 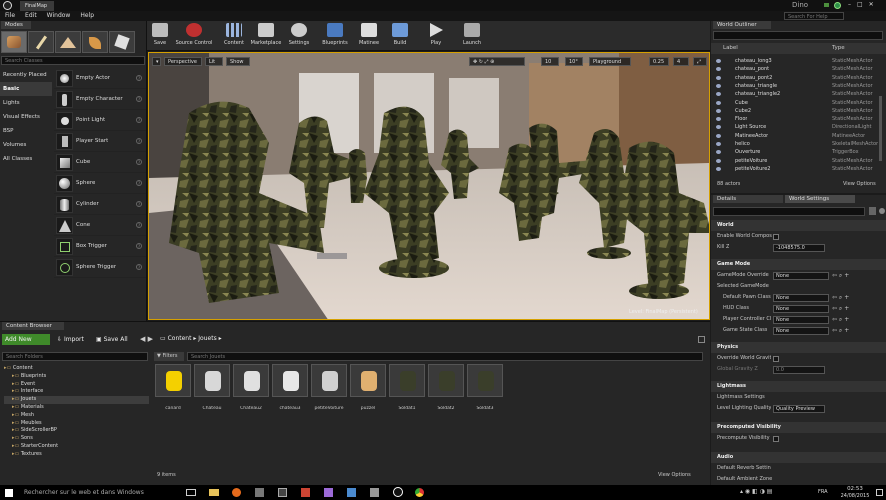 I want to click on outliner-row: Floor StaticMeshActor, so click(x=798, y=119).